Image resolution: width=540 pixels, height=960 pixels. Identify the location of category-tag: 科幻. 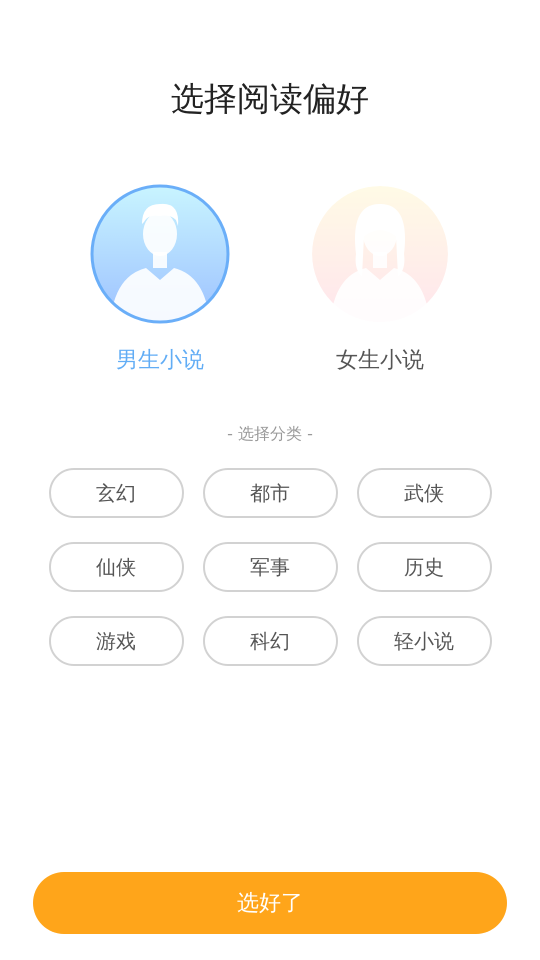
(270, 641).